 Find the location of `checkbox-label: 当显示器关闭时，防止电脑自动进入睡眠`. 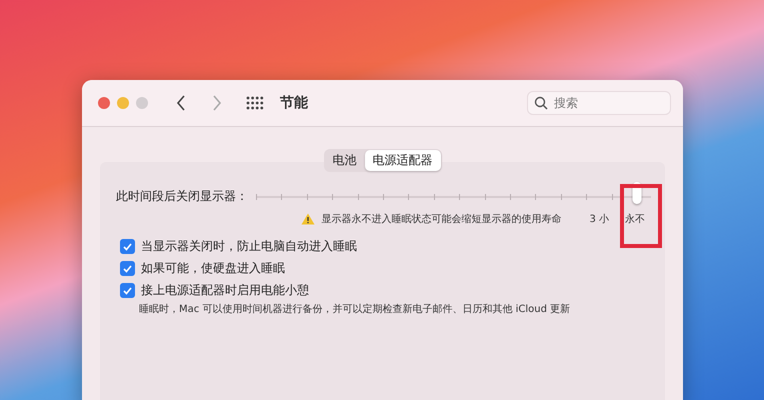

checkbox-label: 当显示器关闭时，防止电脑自动进入睡眠 is located at coordinates (249, 246).